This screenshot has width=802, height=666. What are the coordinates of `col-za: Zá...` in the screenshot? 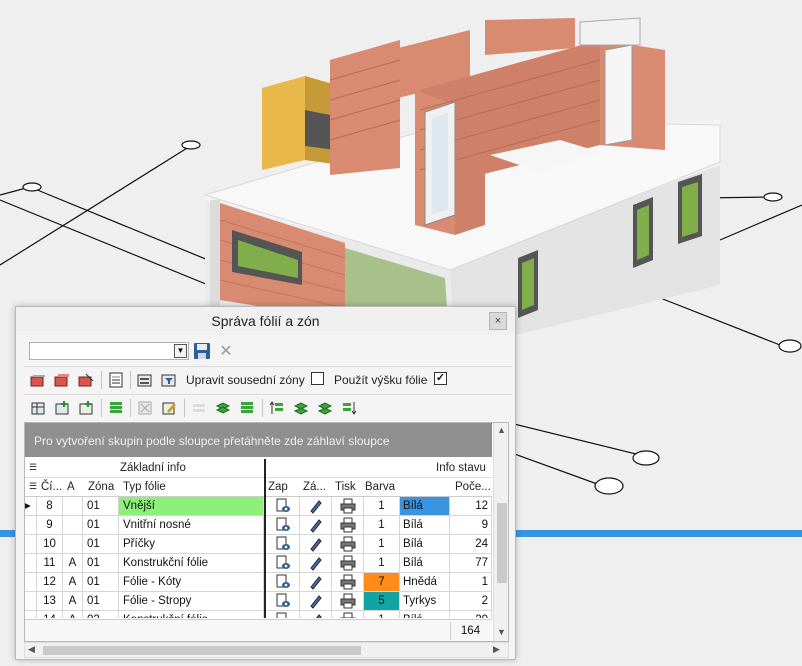 It's located at (314, 487).